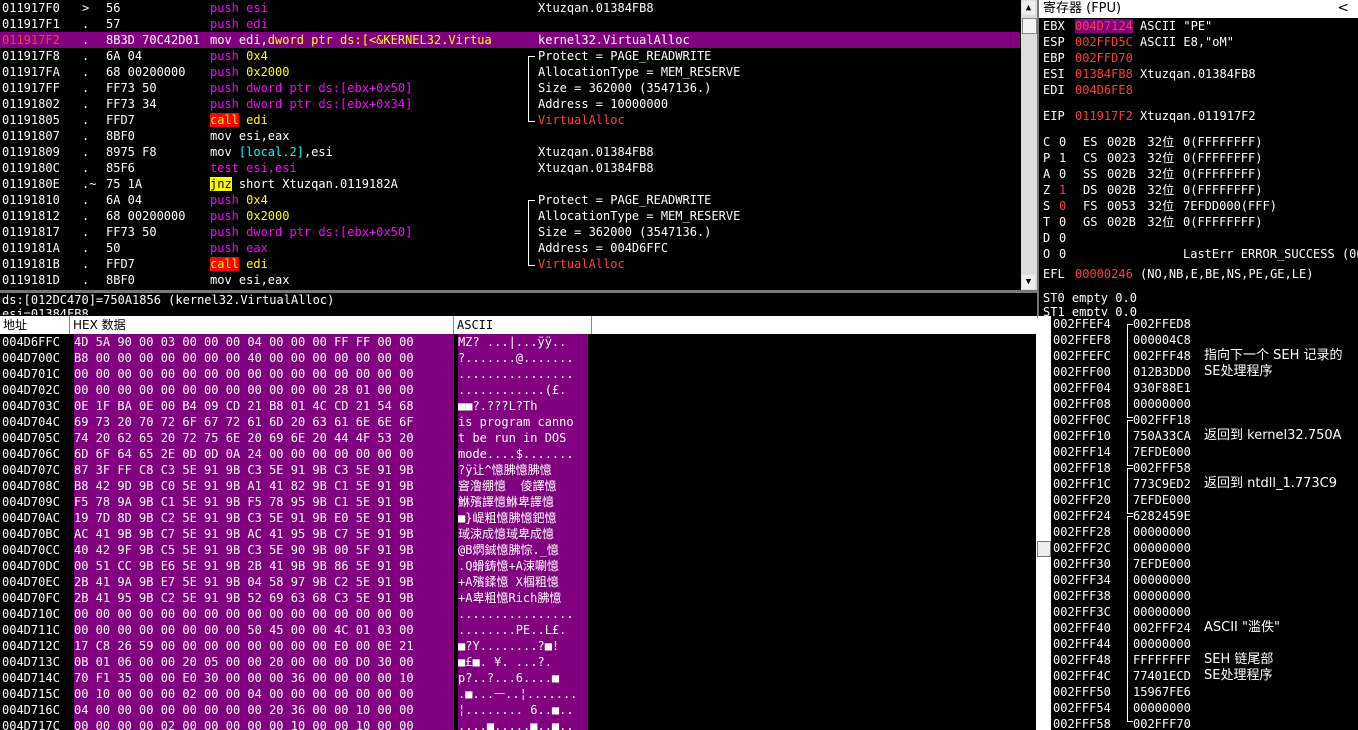  What do you see at coordinates (1204, 340) in the screenshot?
I see `stack-row: 002FFEF8 000004C8` at bounding box center [1204, 340].